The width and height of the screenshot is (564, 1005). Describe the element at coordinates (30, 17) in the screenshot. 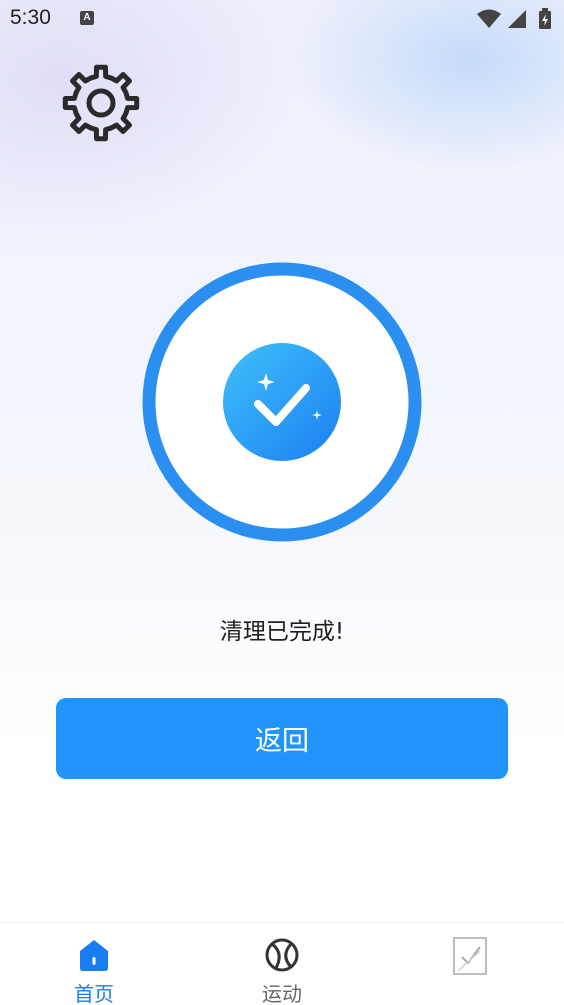

I see `status-time: 5:30` at that location.